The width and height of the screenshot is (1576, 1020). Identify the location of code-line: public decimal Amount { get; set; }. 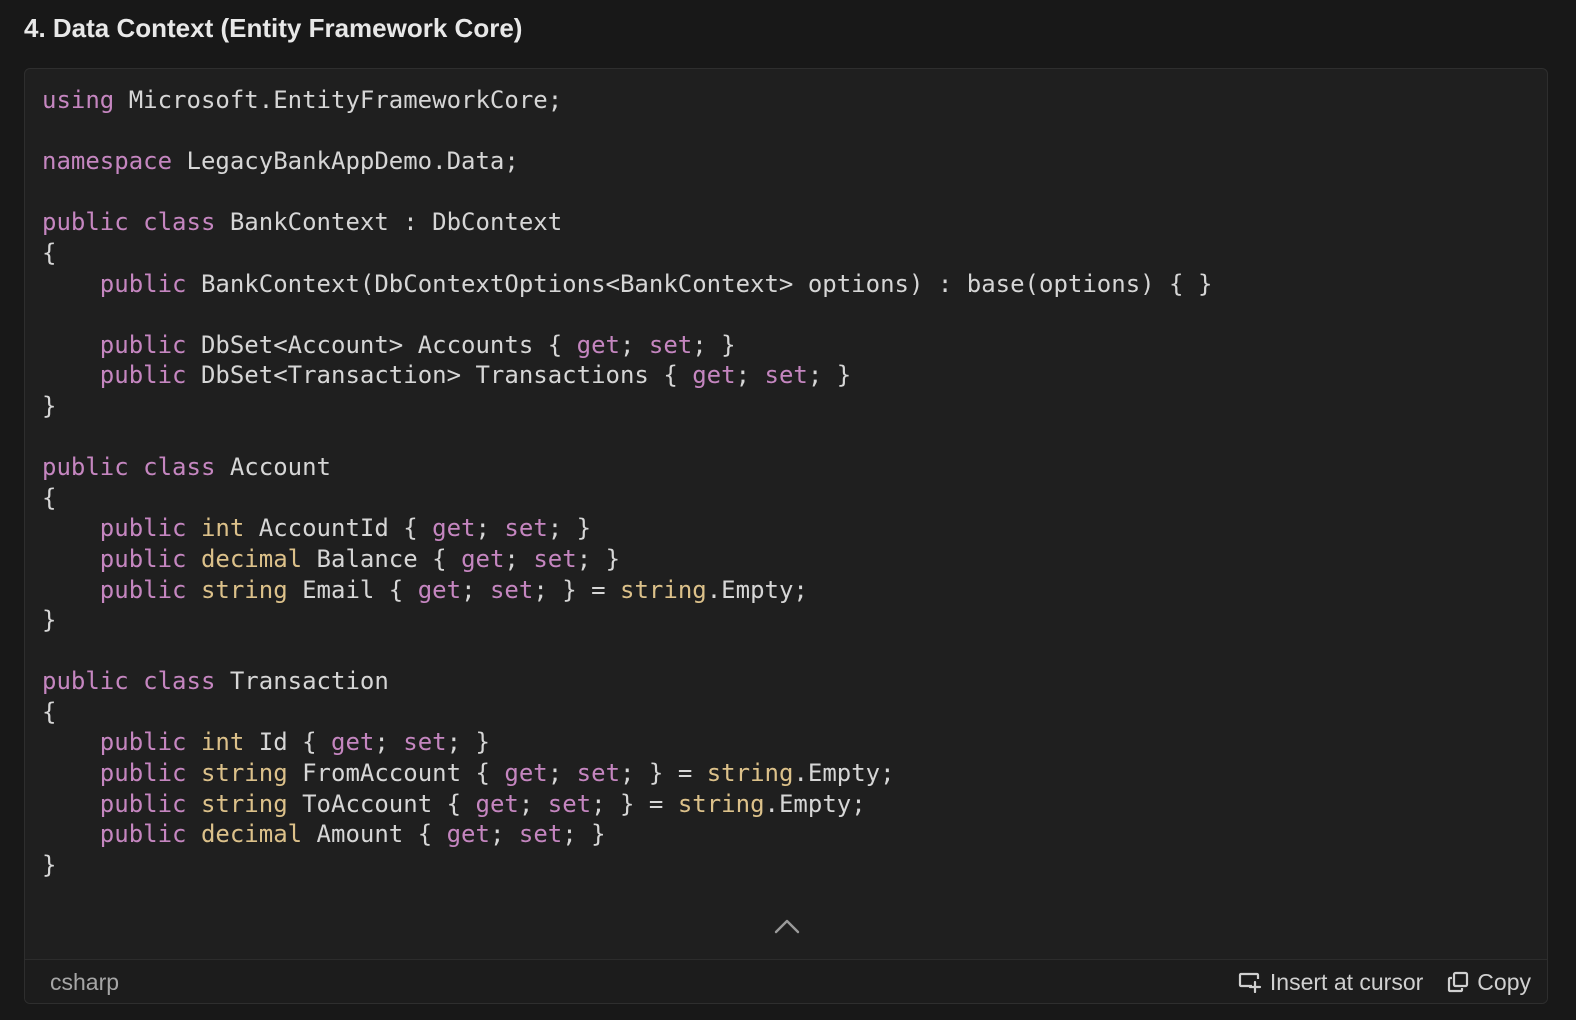
(627, 834).